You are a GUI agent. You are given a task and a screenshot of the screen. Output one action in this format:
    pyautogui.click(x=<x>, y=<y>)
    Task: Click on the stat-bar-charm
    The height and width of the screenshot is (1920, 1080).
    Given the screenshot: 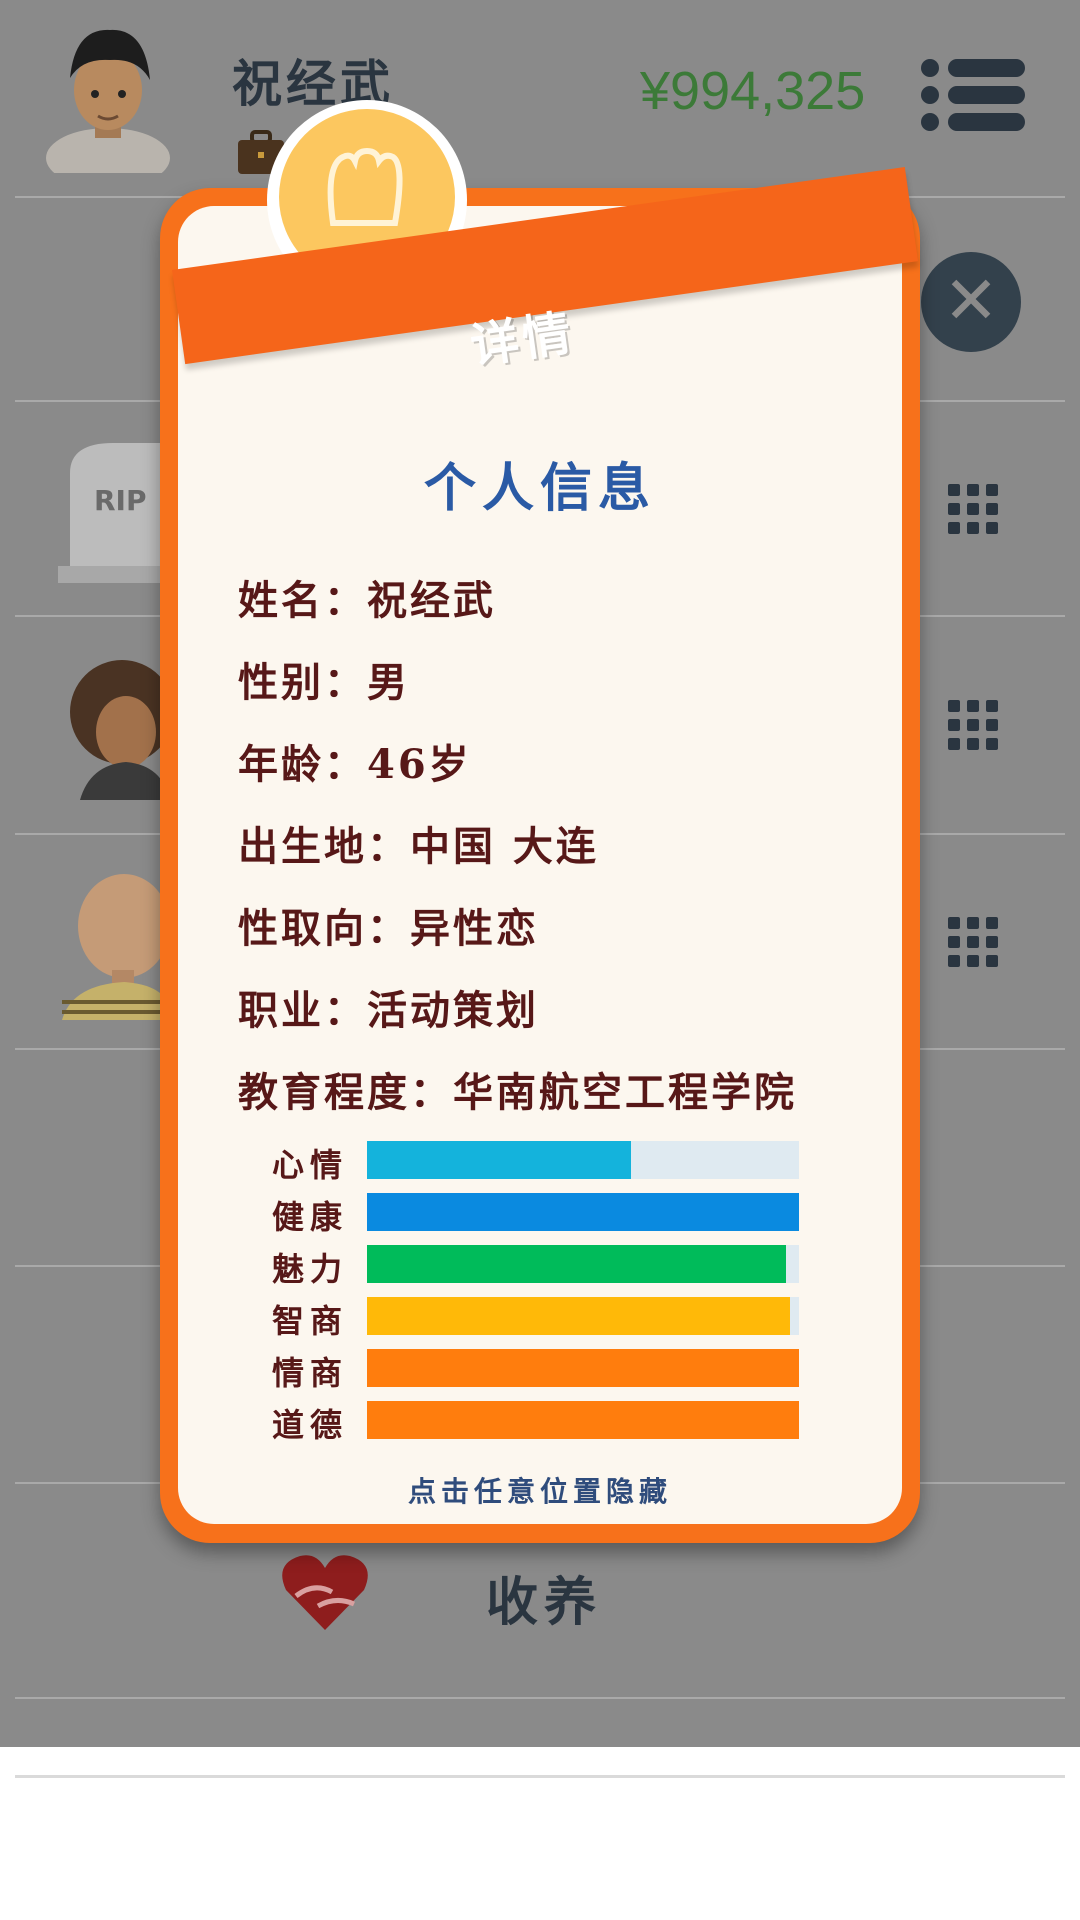 What is the action you would take?
    pyautogui.click(x=583, y=1264)
    